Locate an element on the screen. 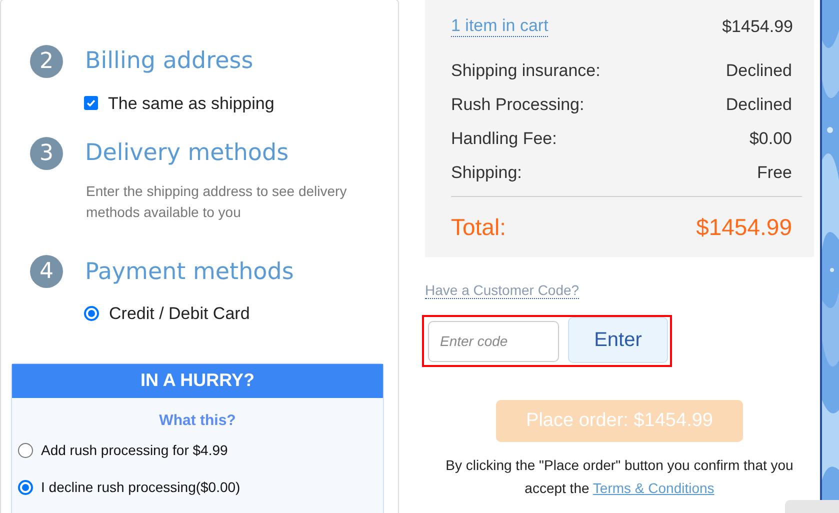 This screenshot has height=513, width=839. total-label: Total: is located at coordinates (478, 227).